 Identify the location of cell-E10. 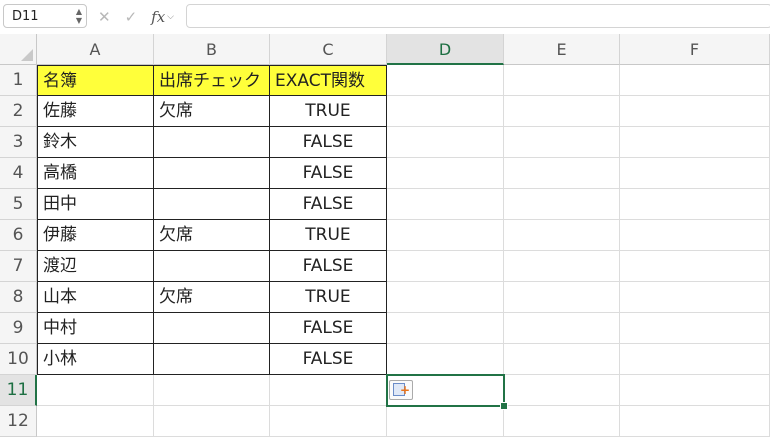
(562, 359).